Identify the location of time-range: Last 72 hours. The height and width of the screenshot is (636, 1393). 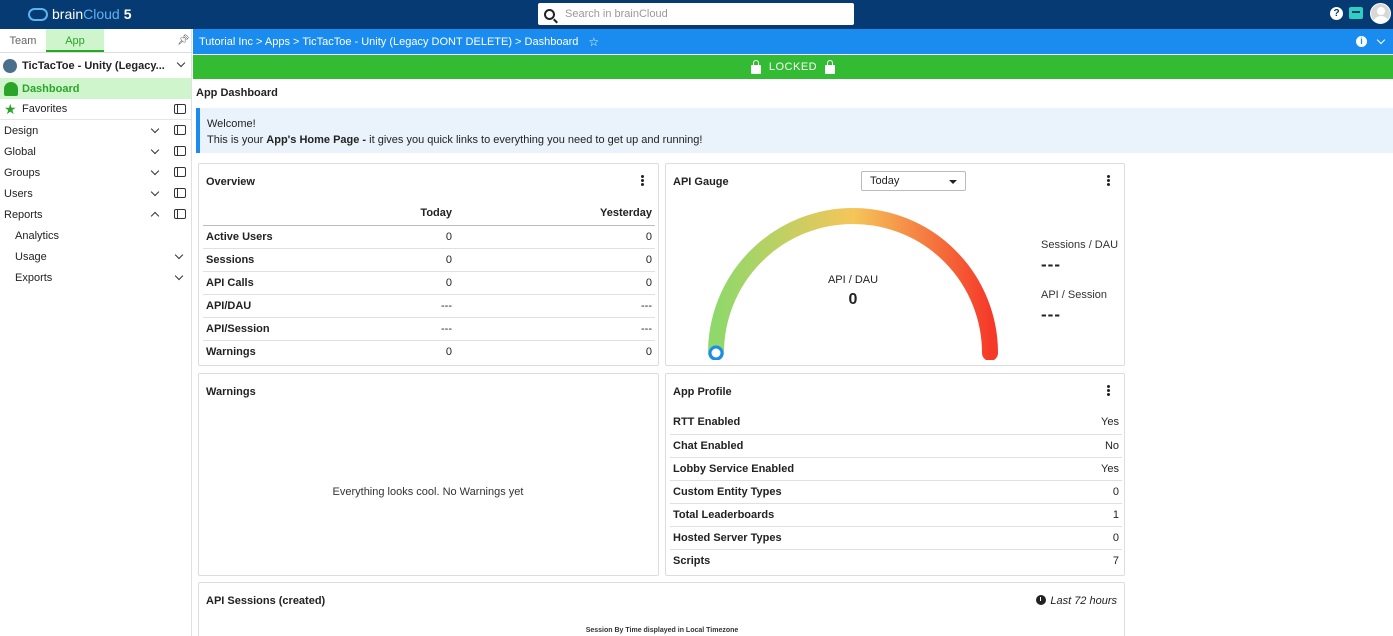
(1076, 601).